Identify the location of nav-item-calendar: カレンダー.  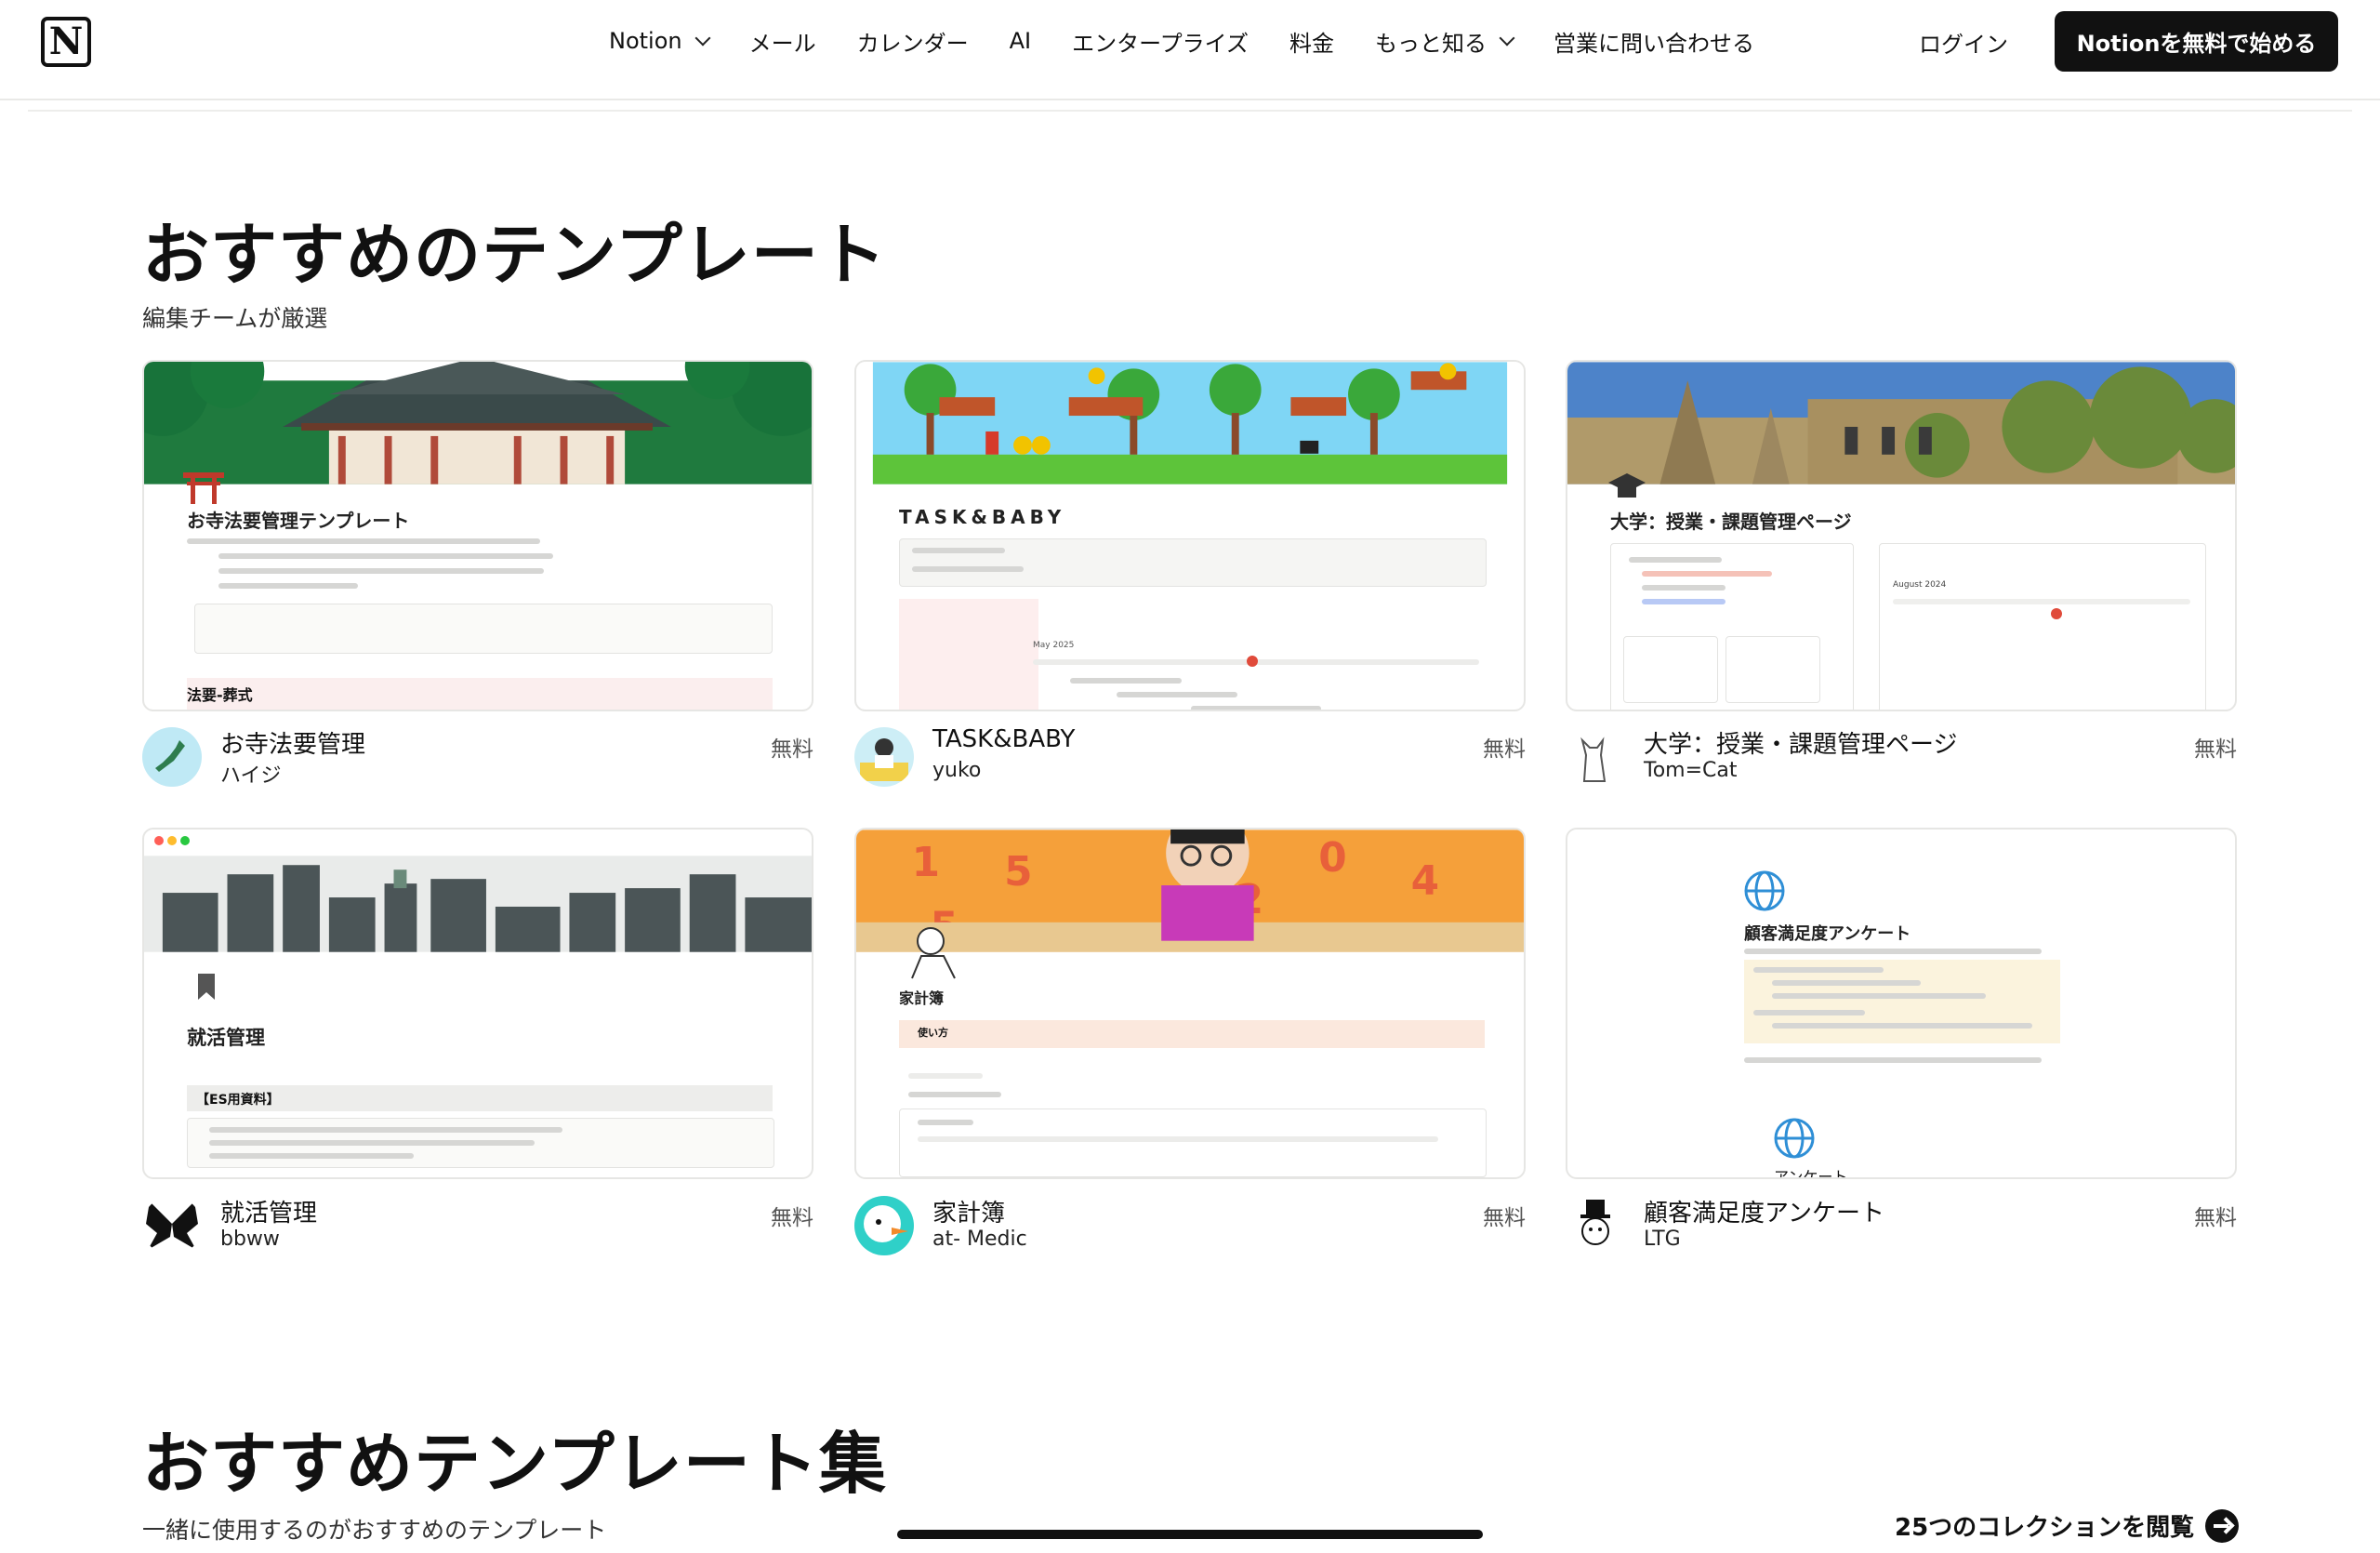
(913, 41).